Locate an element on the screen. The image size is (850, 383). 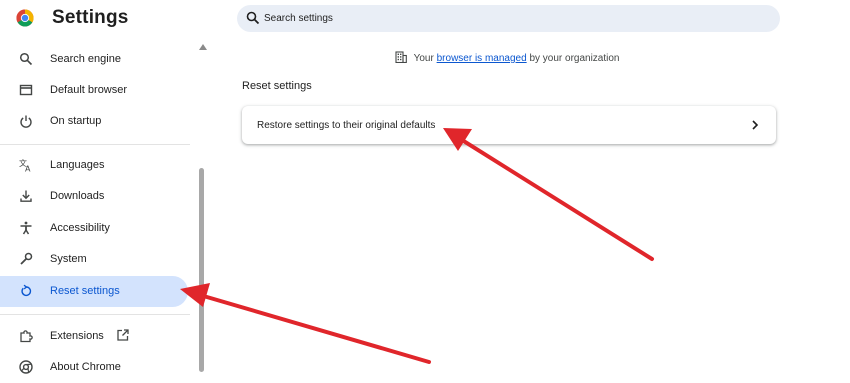
browser-window-icon is located at coordinates (26, 90).